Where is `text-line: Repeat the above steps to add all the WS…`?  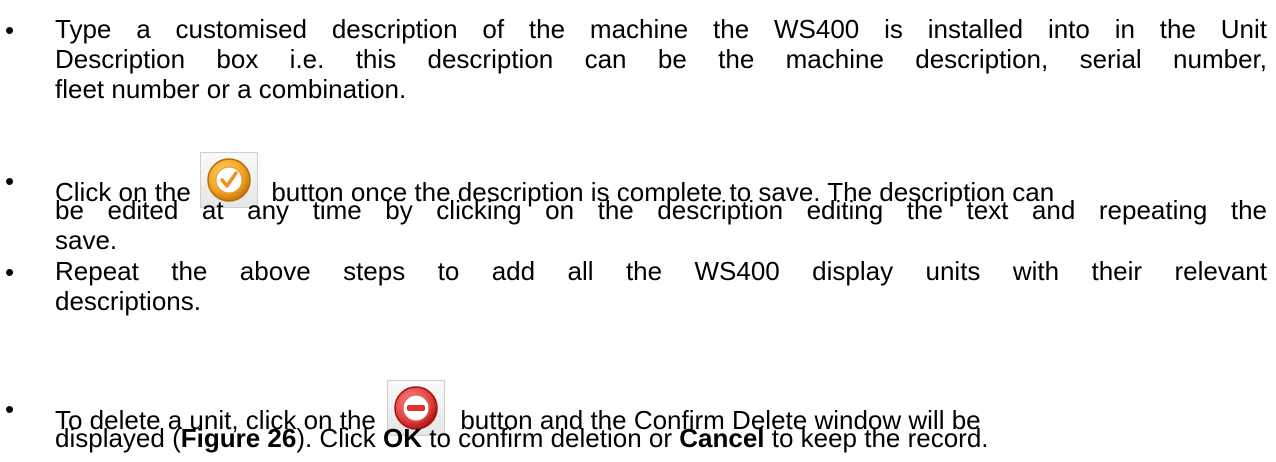 text-line: Repeat the above steps to add all the WS… is located at coordinates (661, 271).